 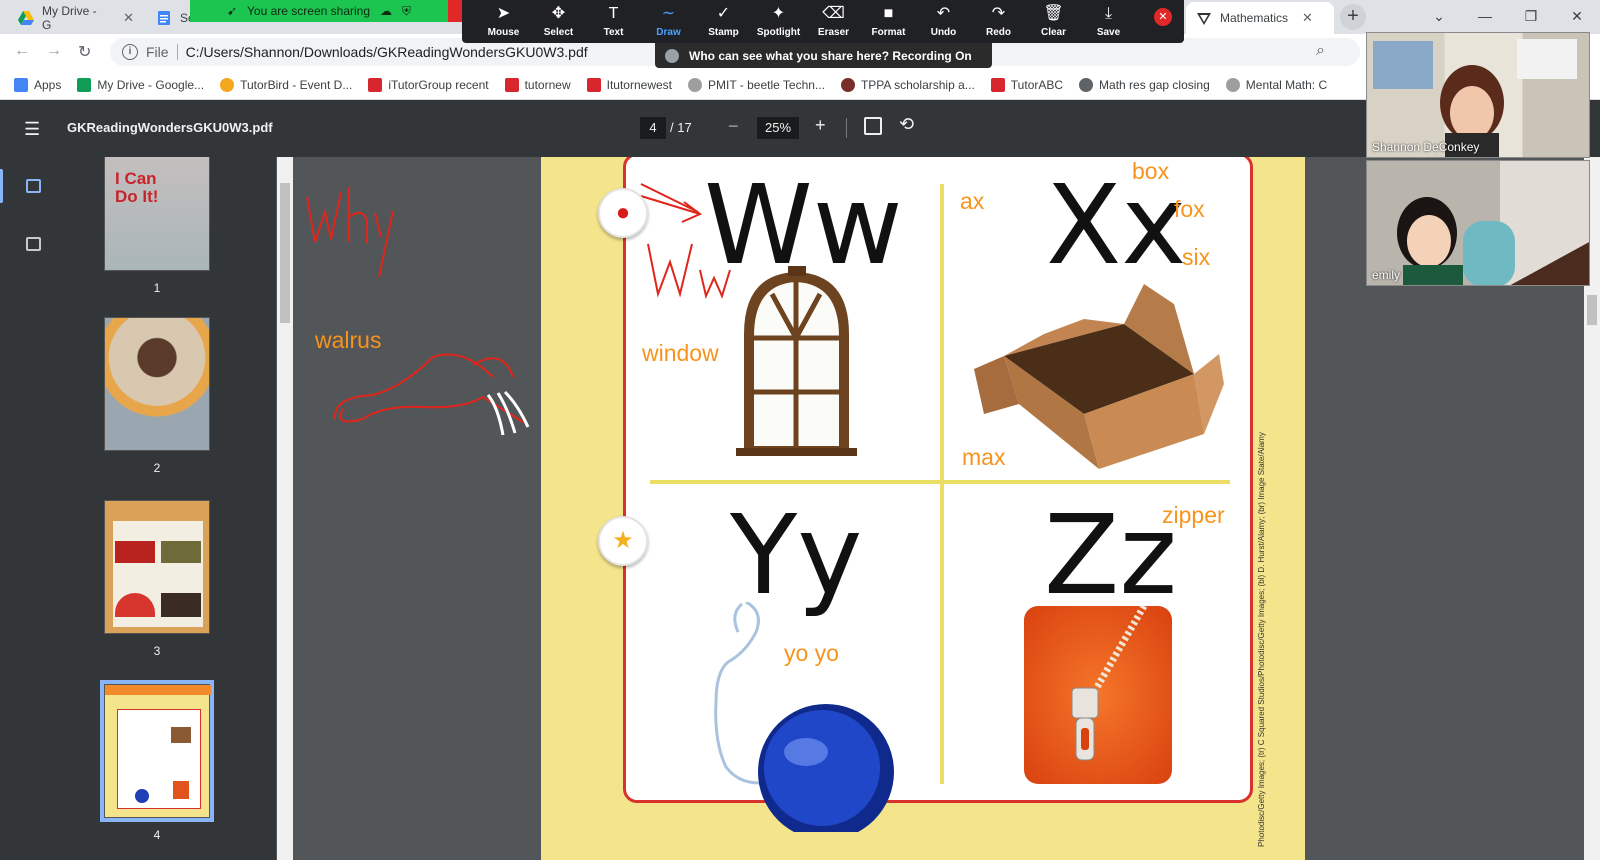 What do you see at coordinates (1485, 17) in the screenshot?
I see `minimize-icon: —` at bounding box center [1485, 17].